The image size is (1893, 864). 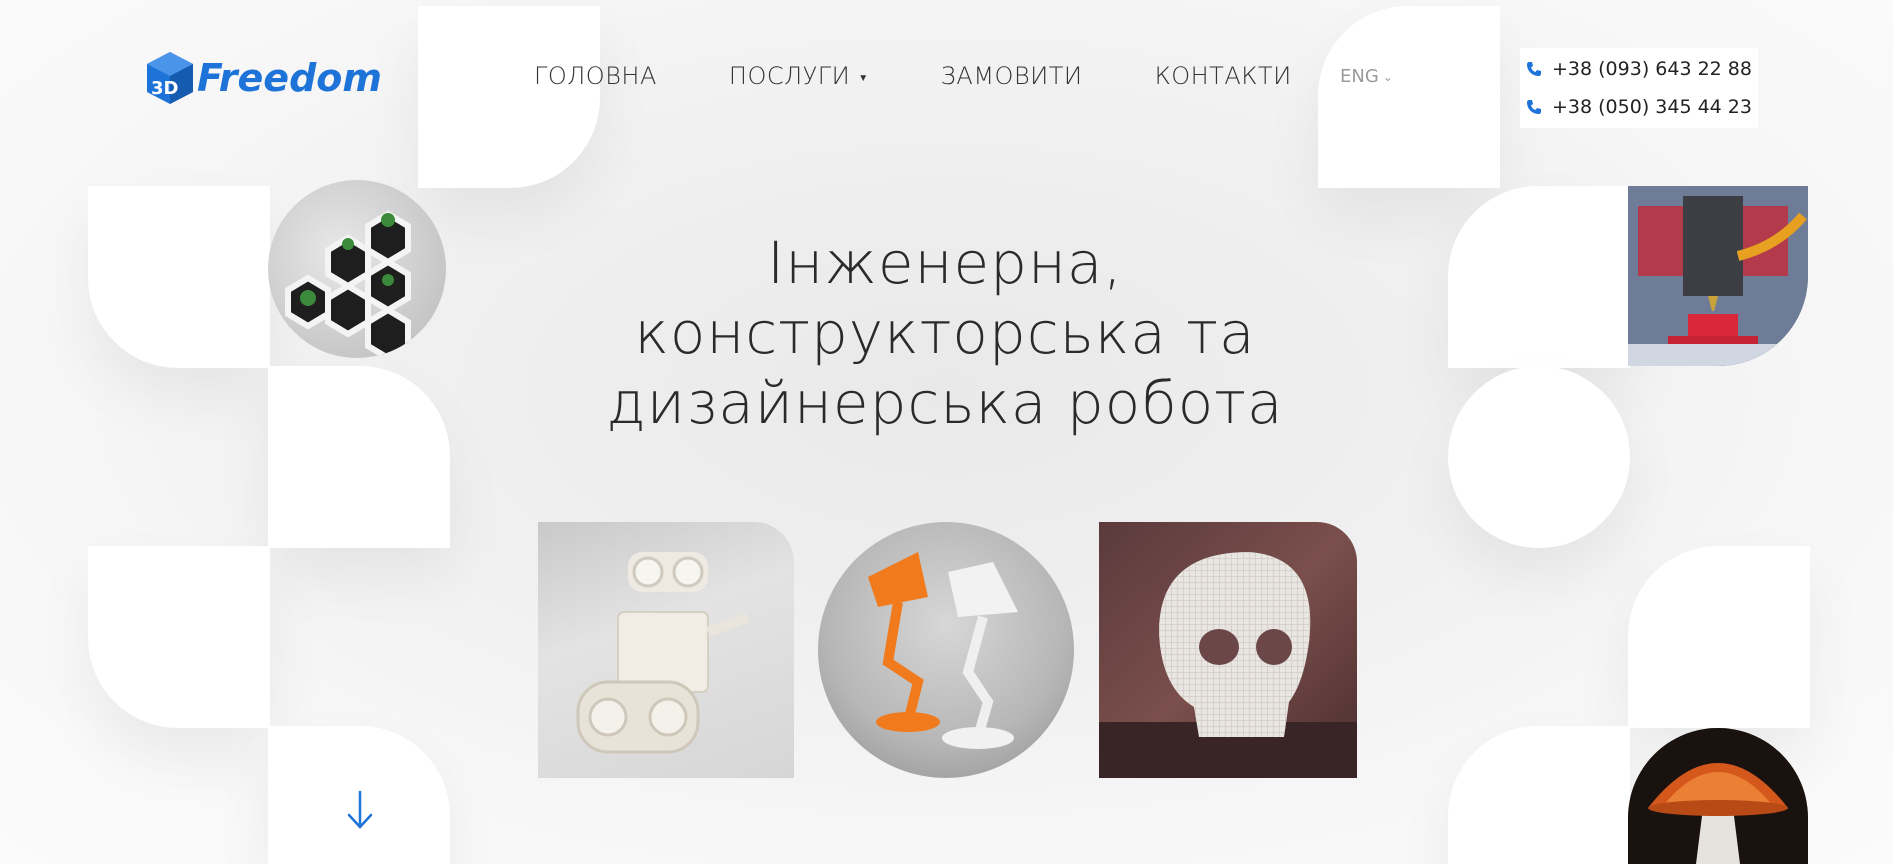 I want to click on nav-label: КОНТАКТИ, so click(x=1223, y=76).